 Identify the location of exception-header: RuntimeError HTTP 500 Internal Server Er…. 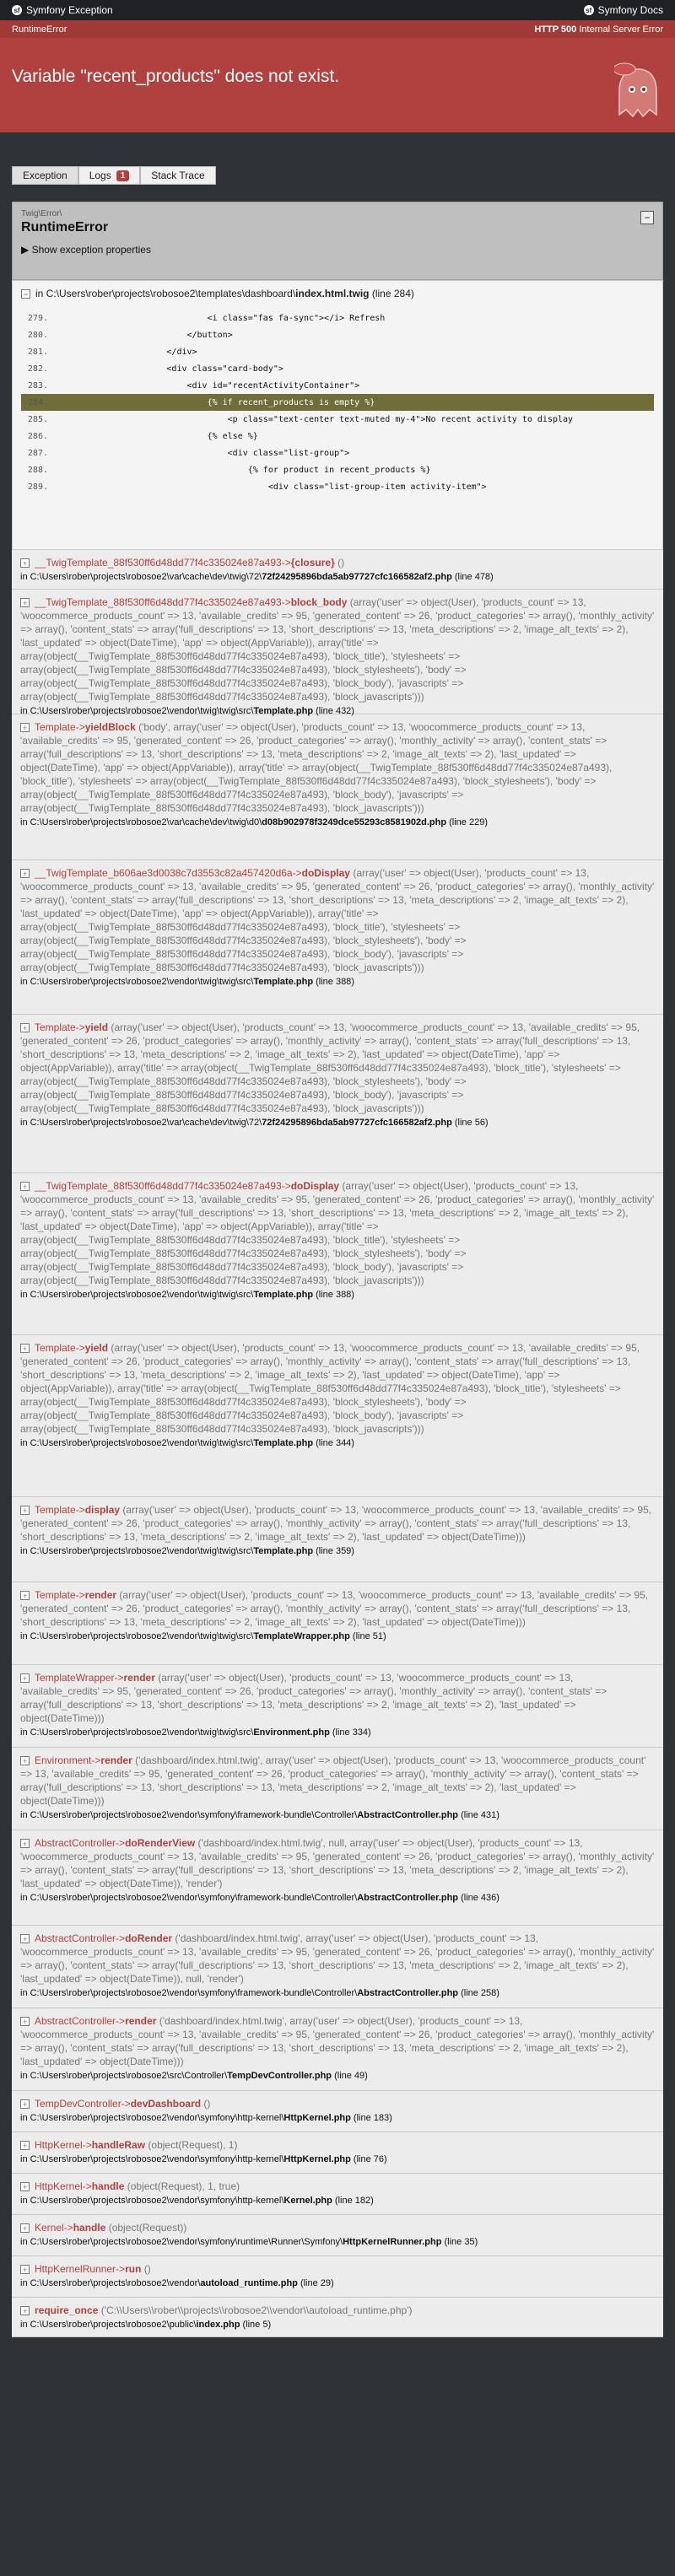
(337, 76).